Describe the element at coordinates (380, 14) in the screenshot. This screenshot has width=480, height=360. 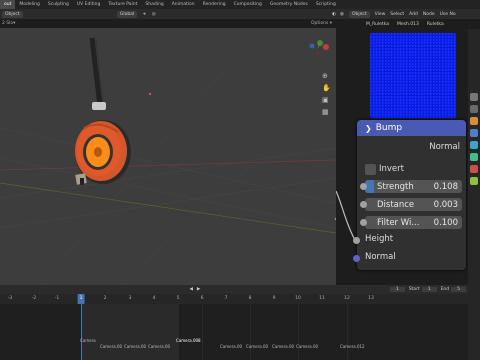
I see `menu-view: View` at that location.